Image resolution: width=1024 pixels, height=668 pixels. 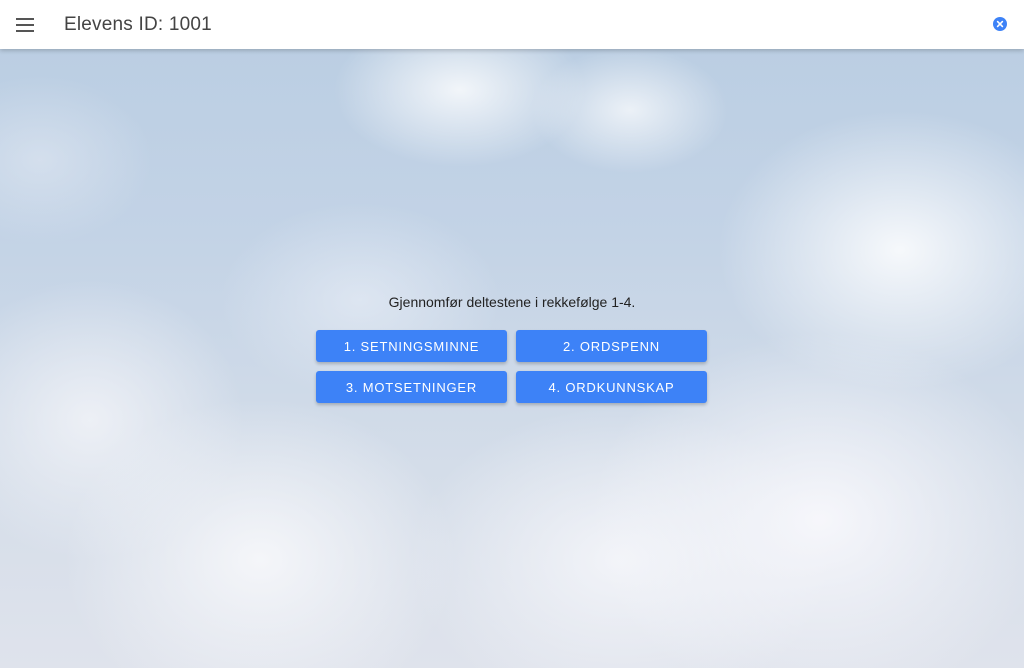 What do you see at coordinates (611, 346) in the screenshot?
I see `test-button-ordspenn: 2. ORDSPENN` at bounding box center [611, 346].